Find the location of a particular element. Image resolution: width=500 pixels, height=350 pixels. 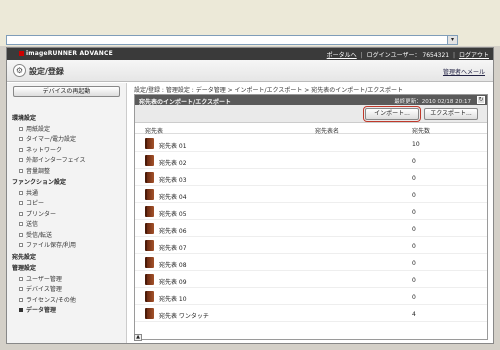

address-book-name: 宛先表 06 is located at coordinates (173, 230).